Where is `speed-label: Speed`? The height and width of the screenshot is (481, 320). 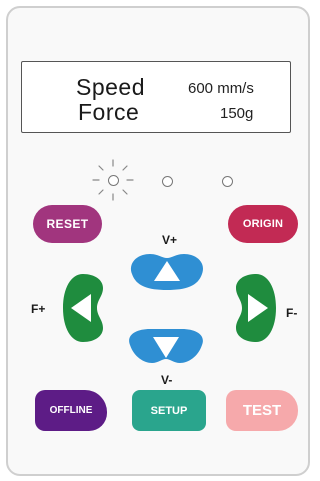 speed-label: Speed is located at coordinates (111, 87).